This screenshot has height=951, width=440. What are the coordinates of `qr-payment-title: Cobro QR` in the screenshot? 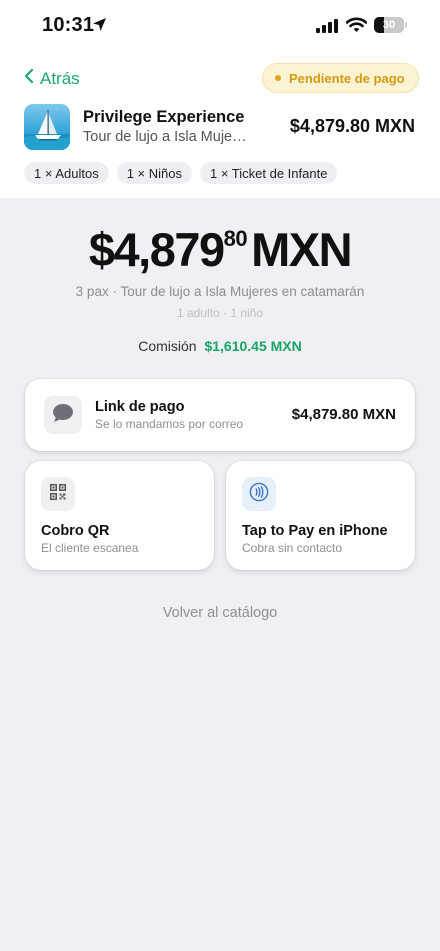 It's located at (75, 531).